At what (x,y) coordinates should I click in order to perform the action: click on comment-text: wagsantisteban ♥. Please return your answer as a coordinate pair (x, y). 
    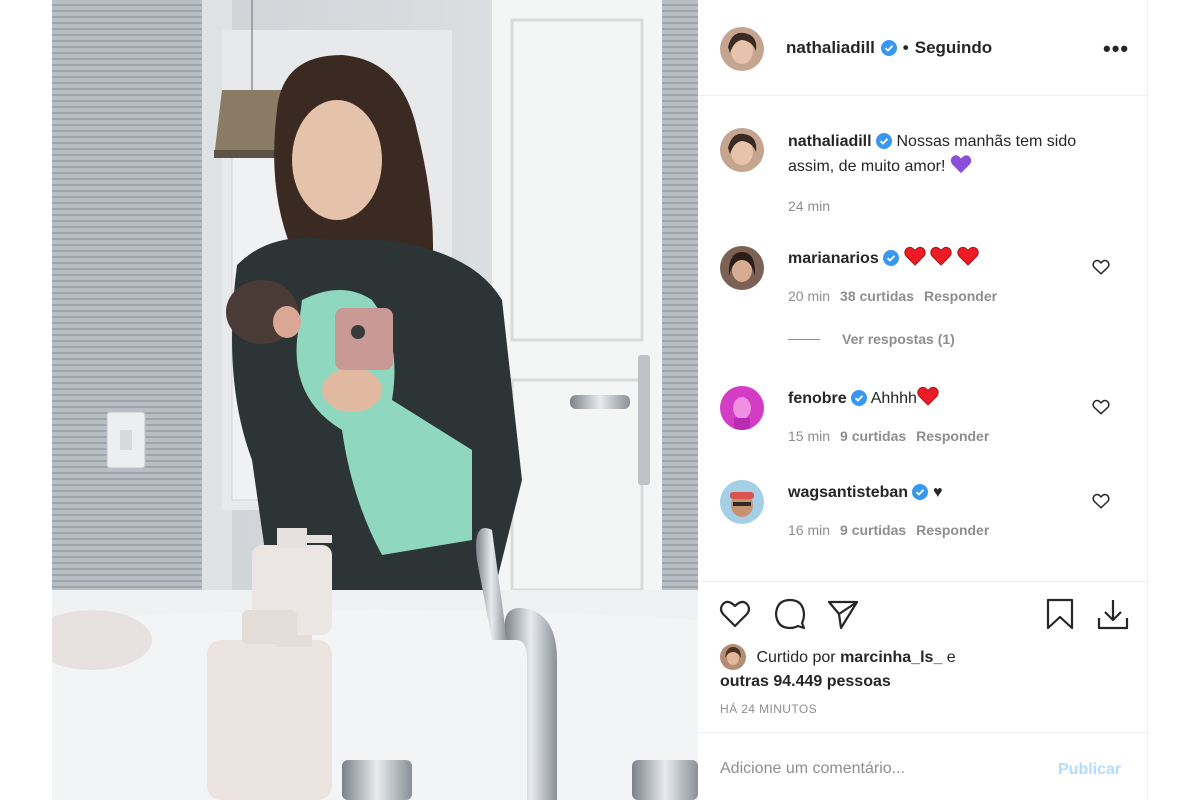
    Looking at the image, I should click on (865, 492).